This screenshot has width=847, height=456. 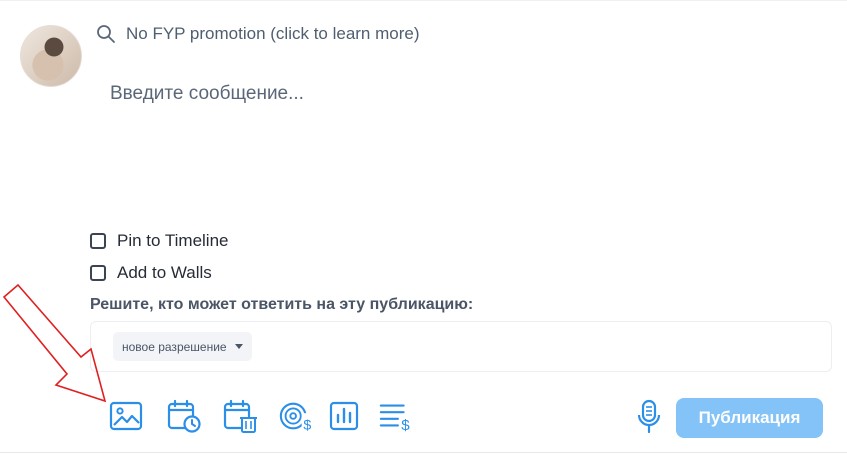 What do you see at coordinates (51, 56) in the screenshot?
I see `avatar` at bounding box center [51, 56].